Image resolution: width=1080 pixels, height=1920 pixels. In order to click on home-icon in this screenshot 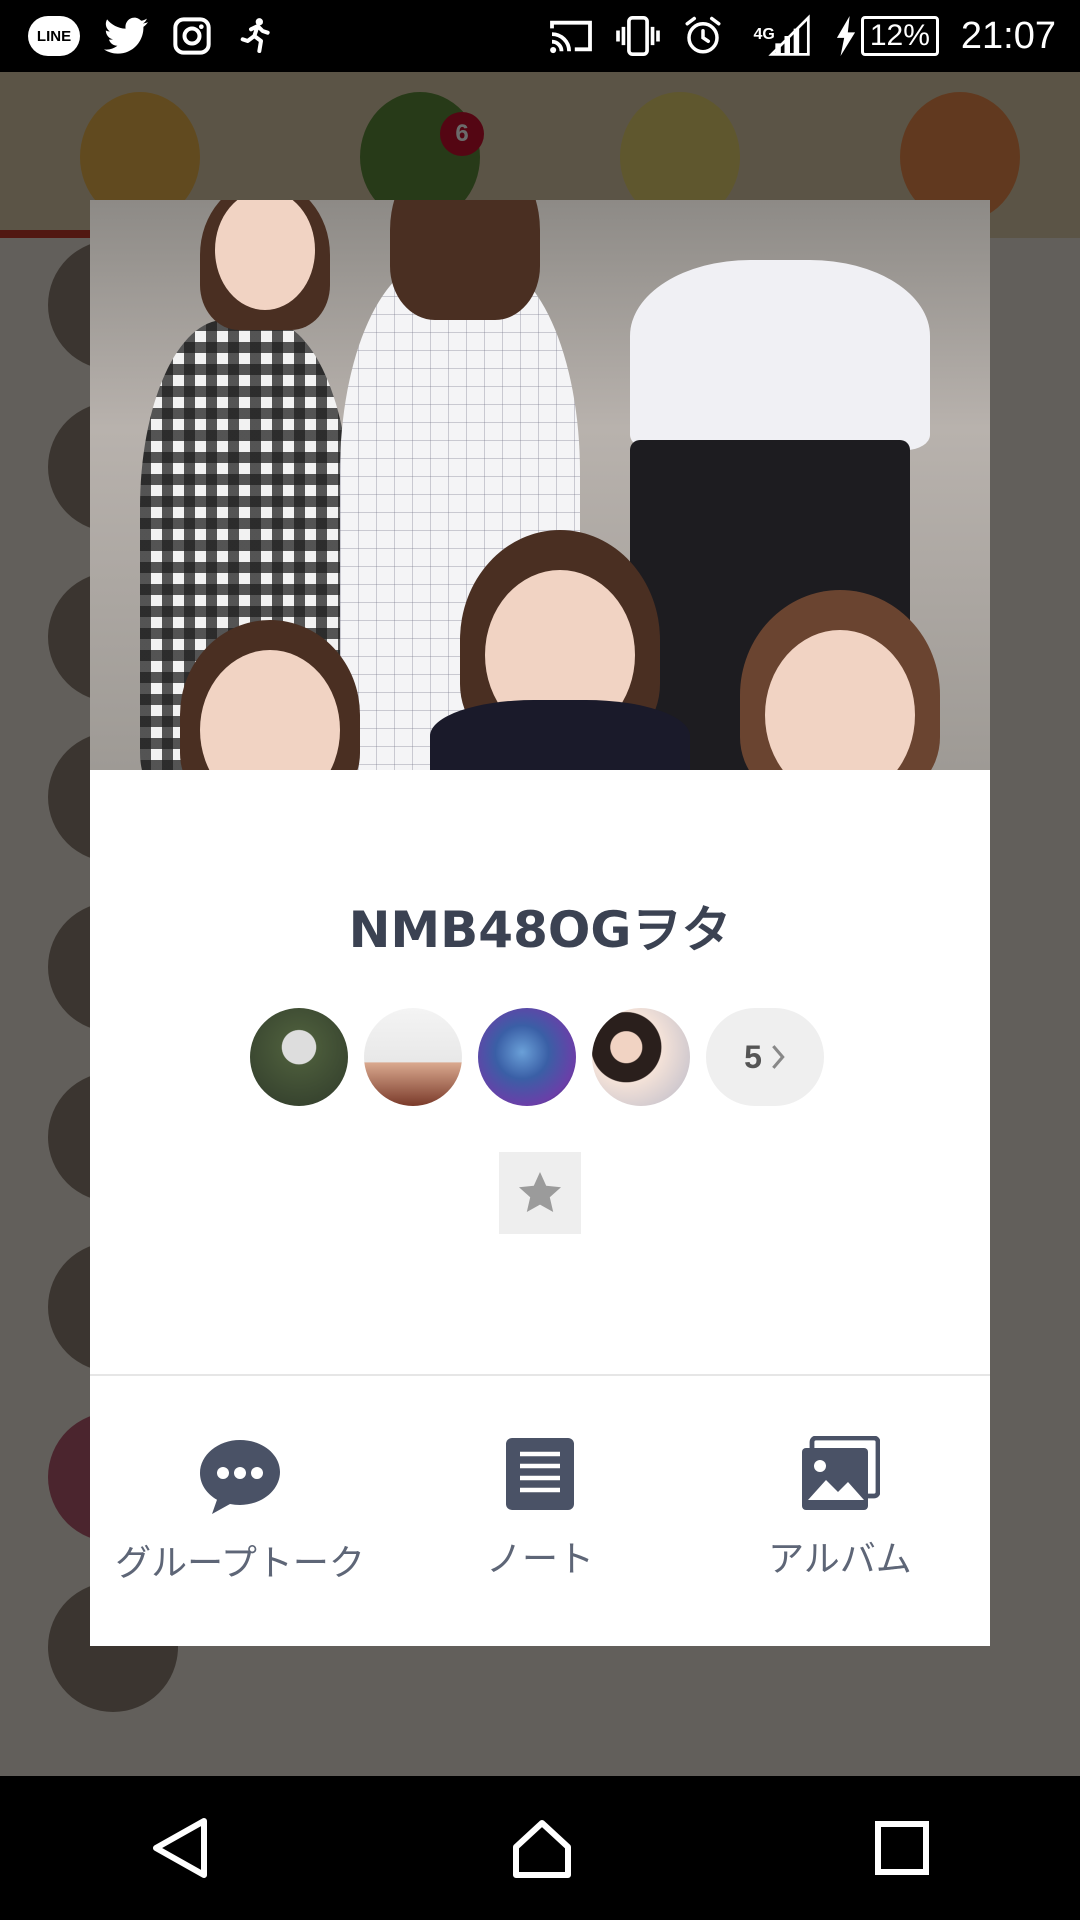, I will do `click(542, 1848)`.